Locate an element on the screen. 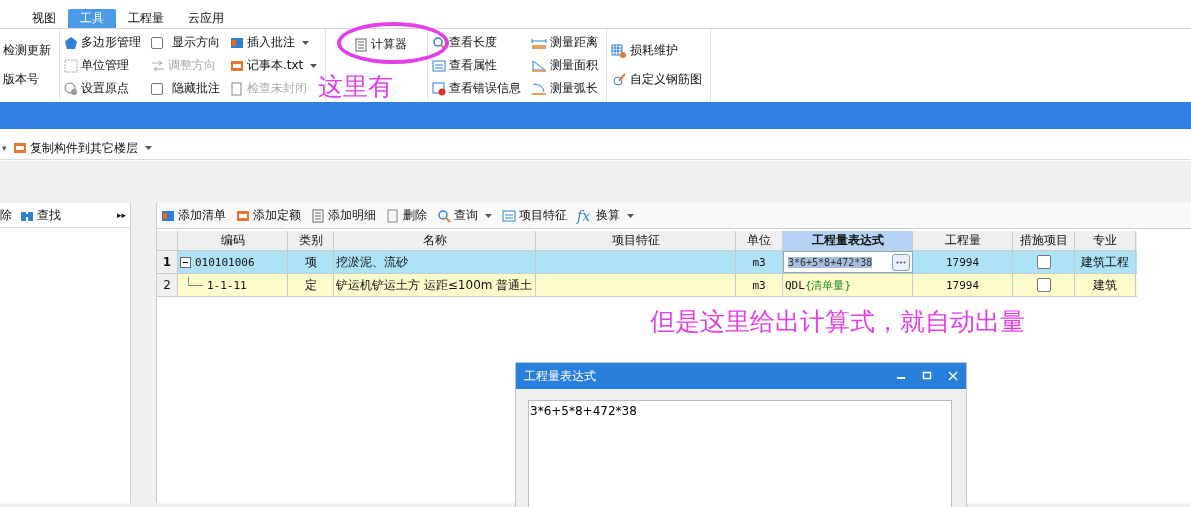 This screenshot has width=1191, height=507. table-row: 1 010101006 项 挖淤泥、流砂 m3 3*6+5*8+472*38 17994 建筑工程 is located at coordinates (647, 262).